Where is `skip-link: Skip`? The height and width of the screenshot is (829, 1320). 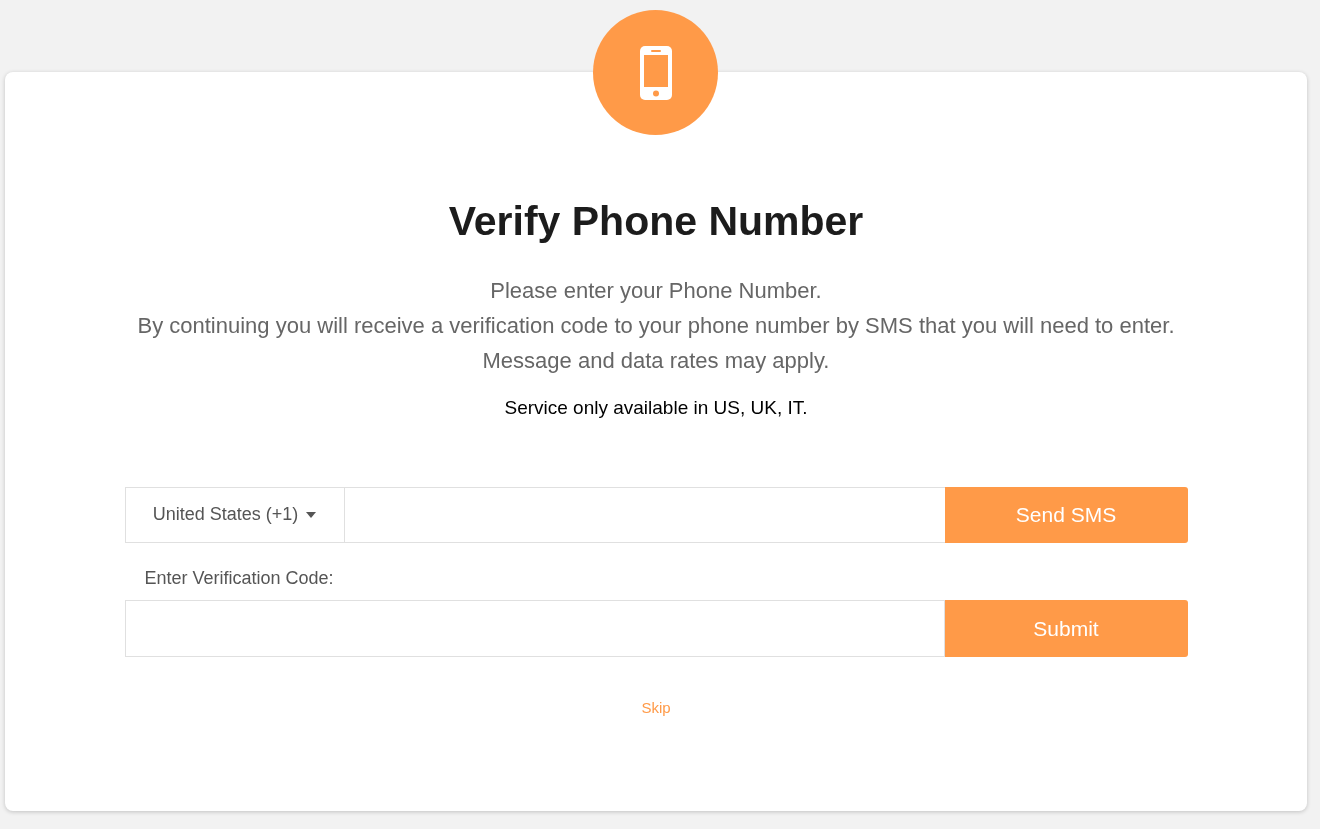
skip-link: Skip is located at coordinates (656, 708).